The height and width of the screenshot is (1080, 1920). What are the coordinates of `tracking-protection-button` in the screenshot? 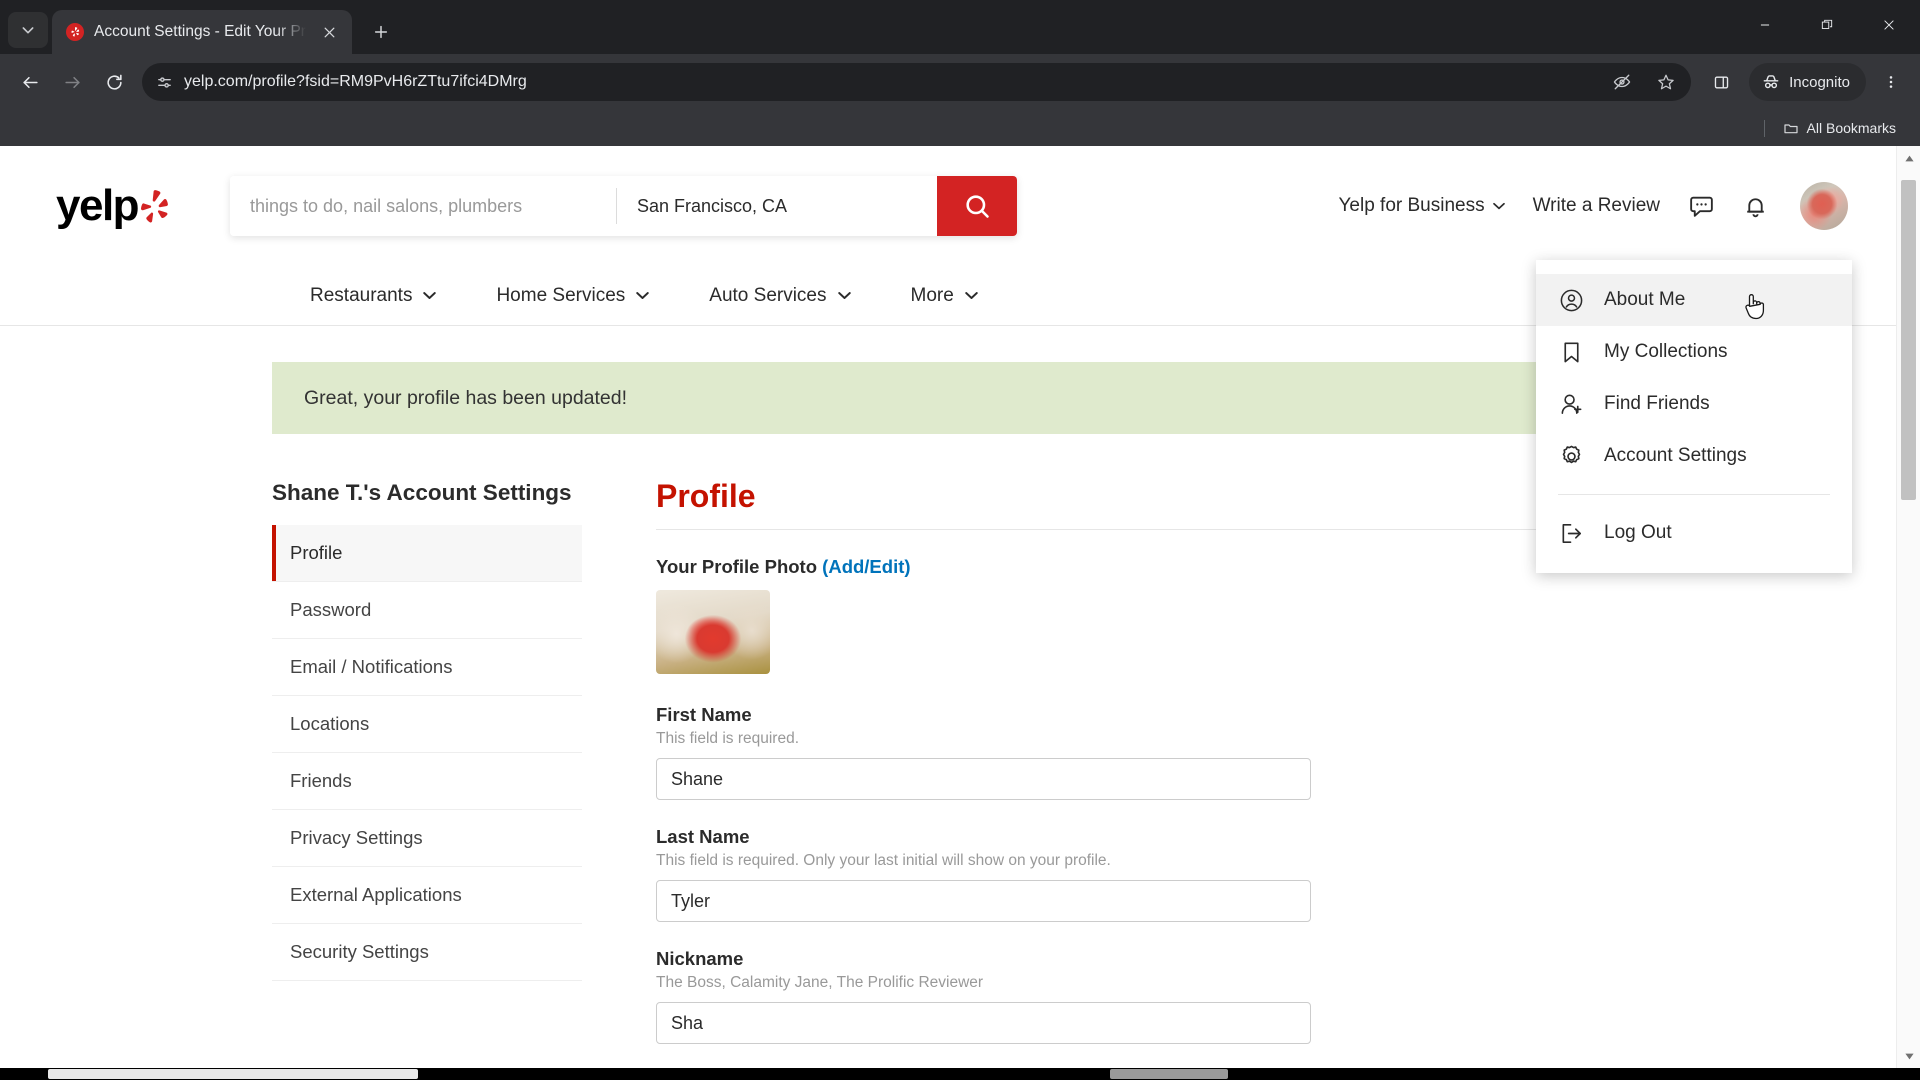 It's located at (1622, 82).